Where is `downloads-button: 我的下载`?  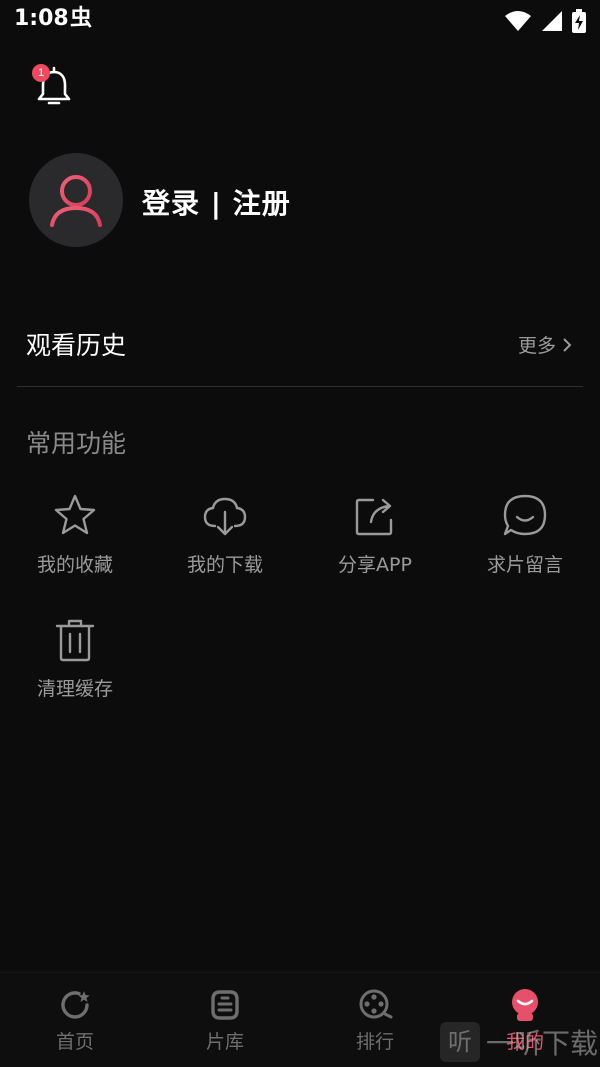
downloads-button: 我的下载 is located at coordinates (225, 547).